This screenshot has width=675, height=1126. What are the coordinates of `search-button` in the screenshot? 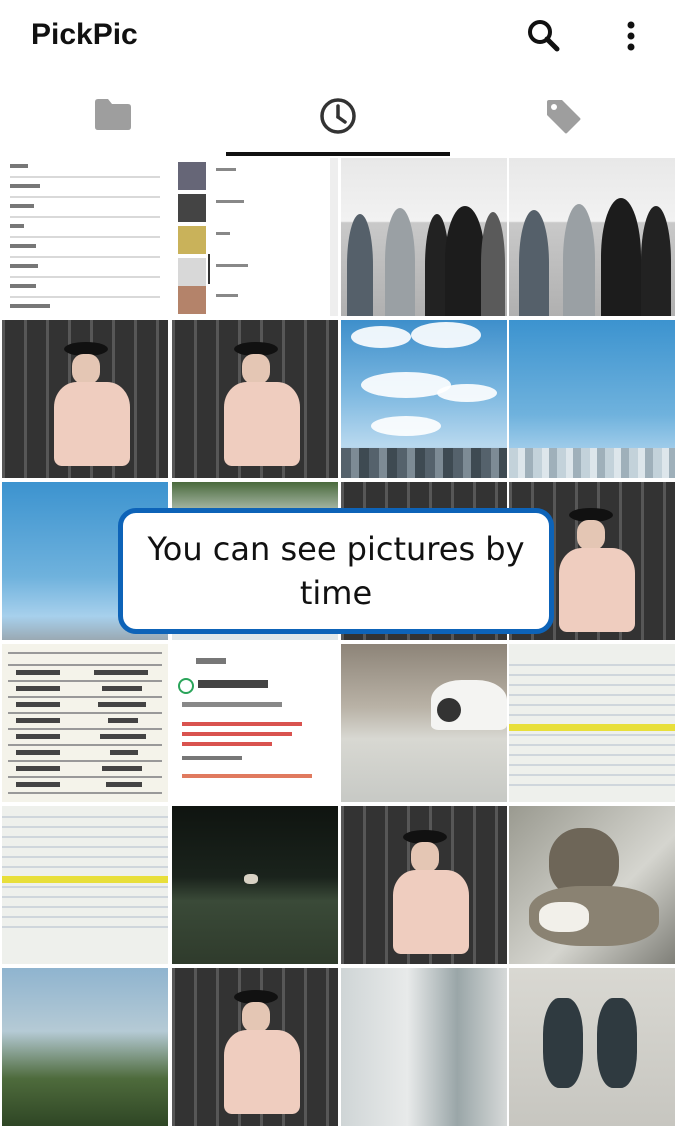 It's located at (543, 36).